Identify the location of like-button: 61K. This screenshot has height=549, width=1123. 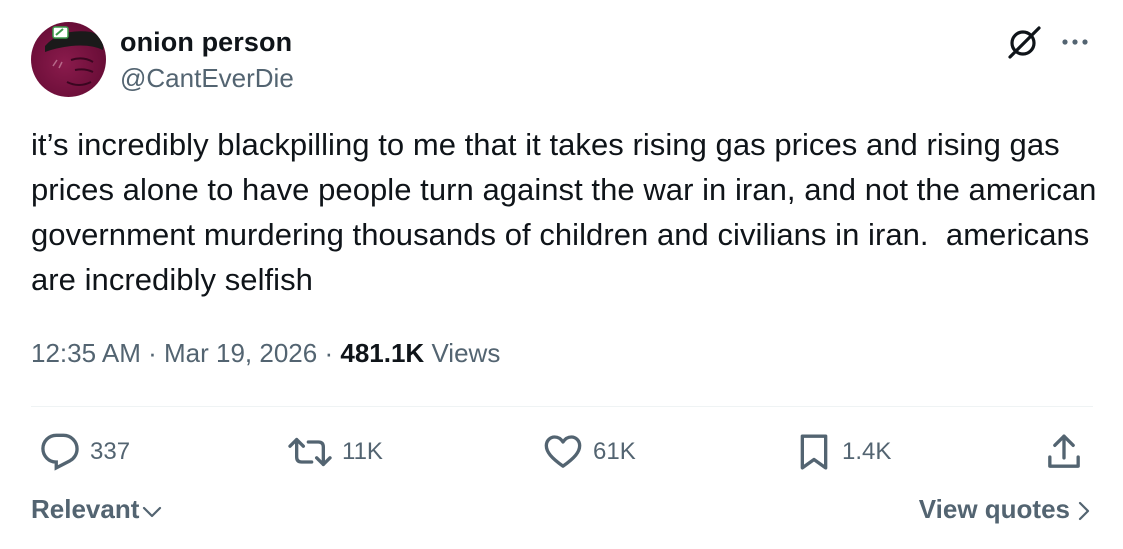
(589, 452).